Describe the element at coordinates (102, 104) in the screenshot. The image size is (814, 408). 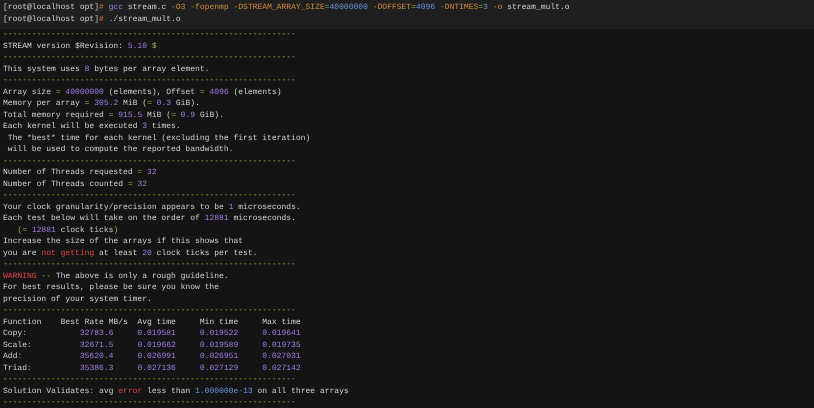
I see `output-line: Memory per array = 305.2 MiB (= 0.3 GiB).` at that location.